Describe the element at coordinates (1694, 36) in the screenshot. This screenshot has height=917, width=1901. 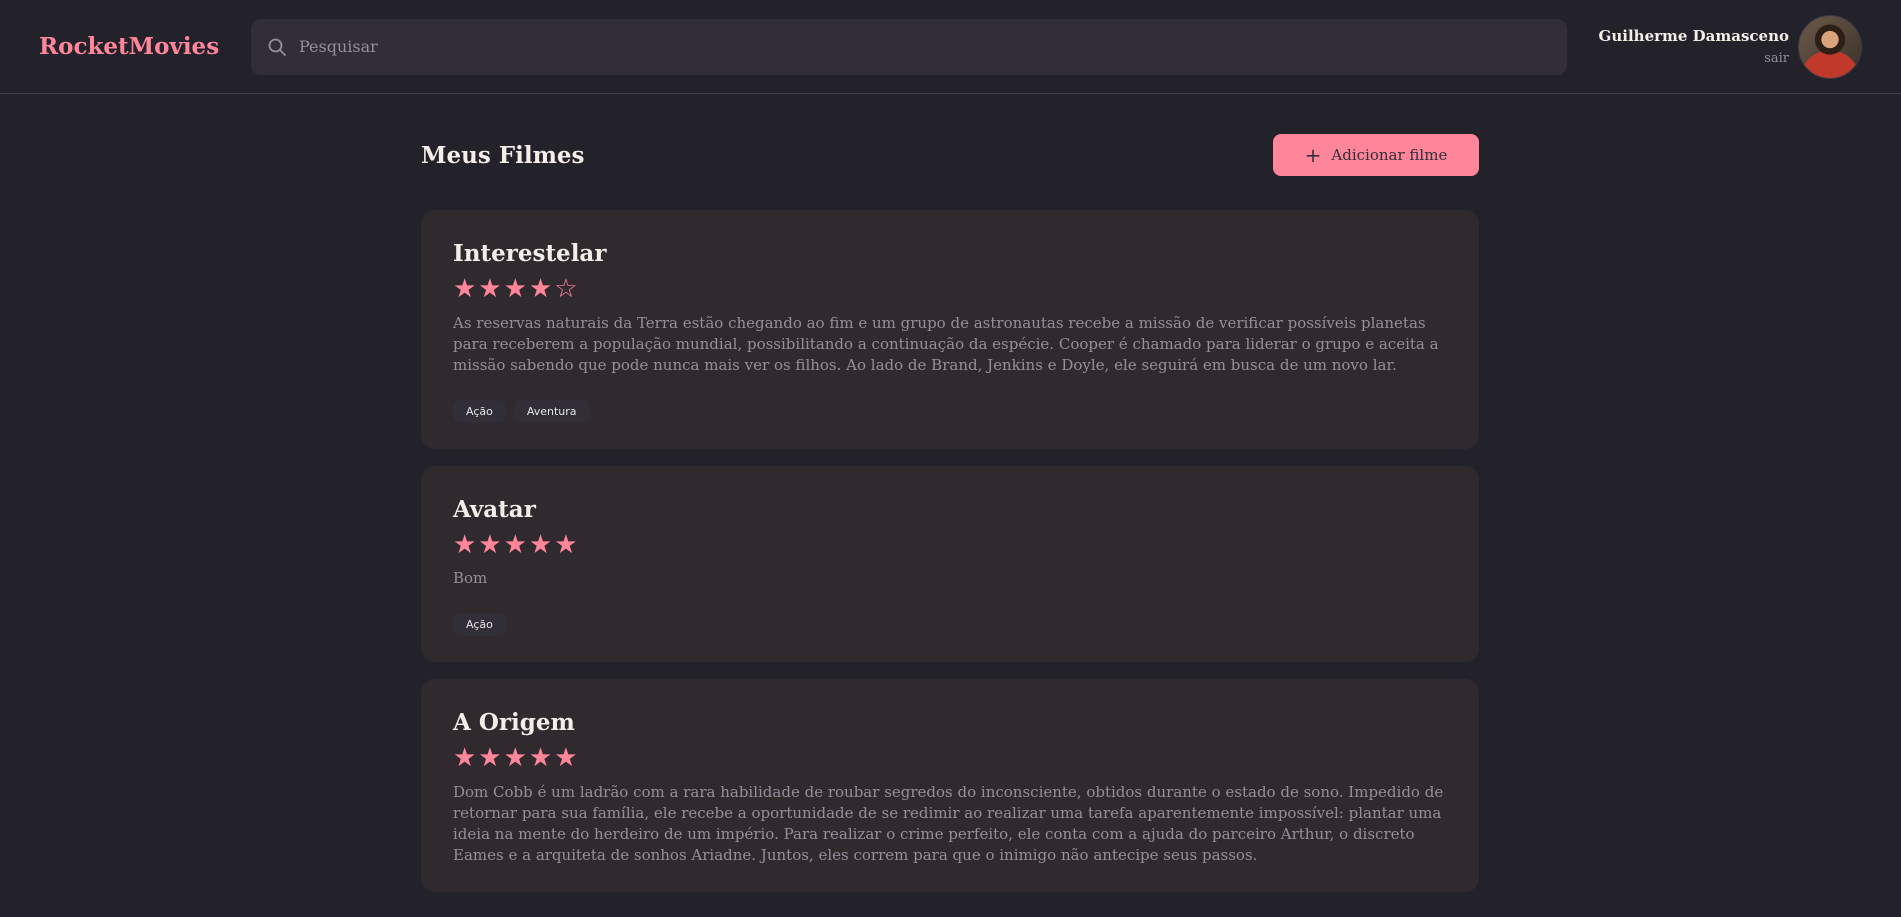
I see `user-name: Guilherme Damasceno` at that location.